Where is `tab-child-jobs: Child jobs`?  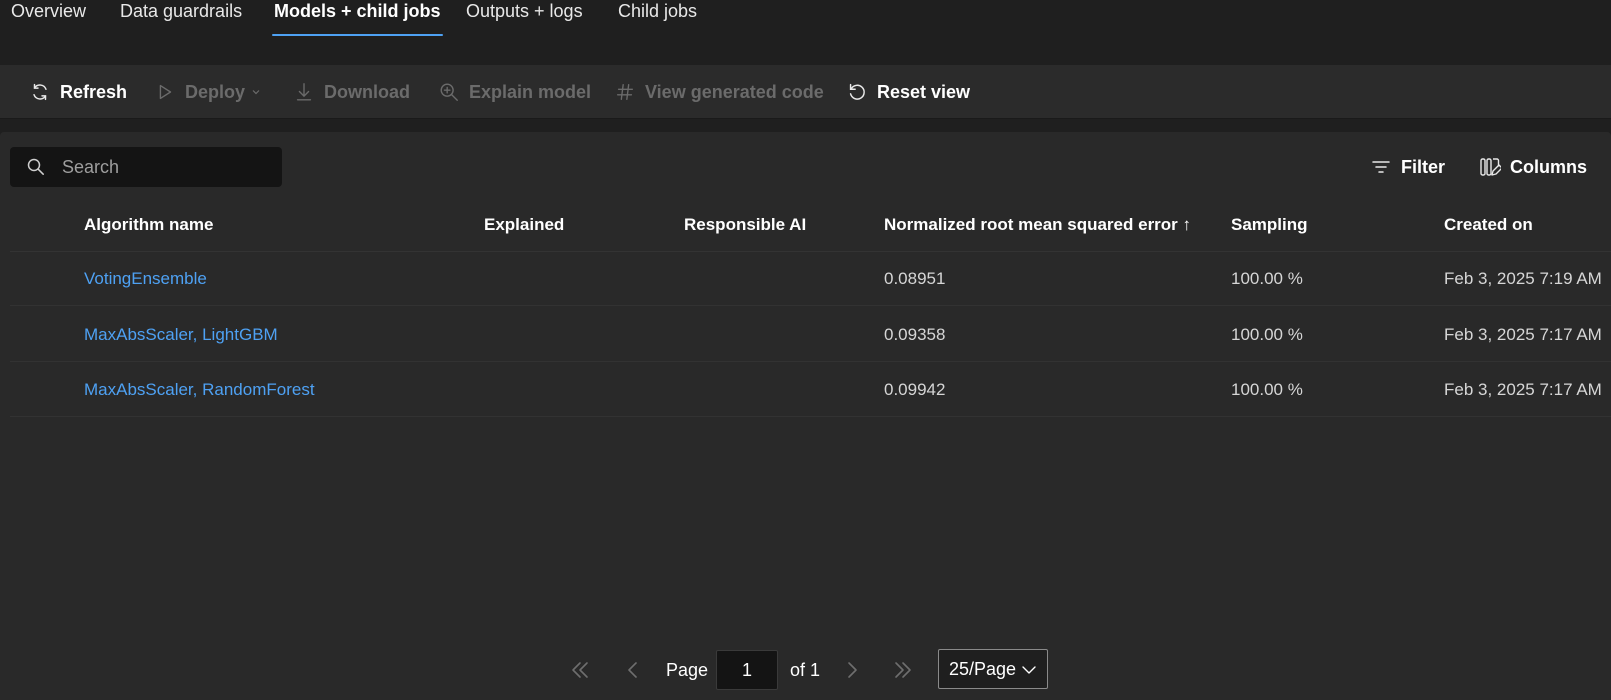 tab-child-jobs: Child jobs is located at coordinates (657, 18).